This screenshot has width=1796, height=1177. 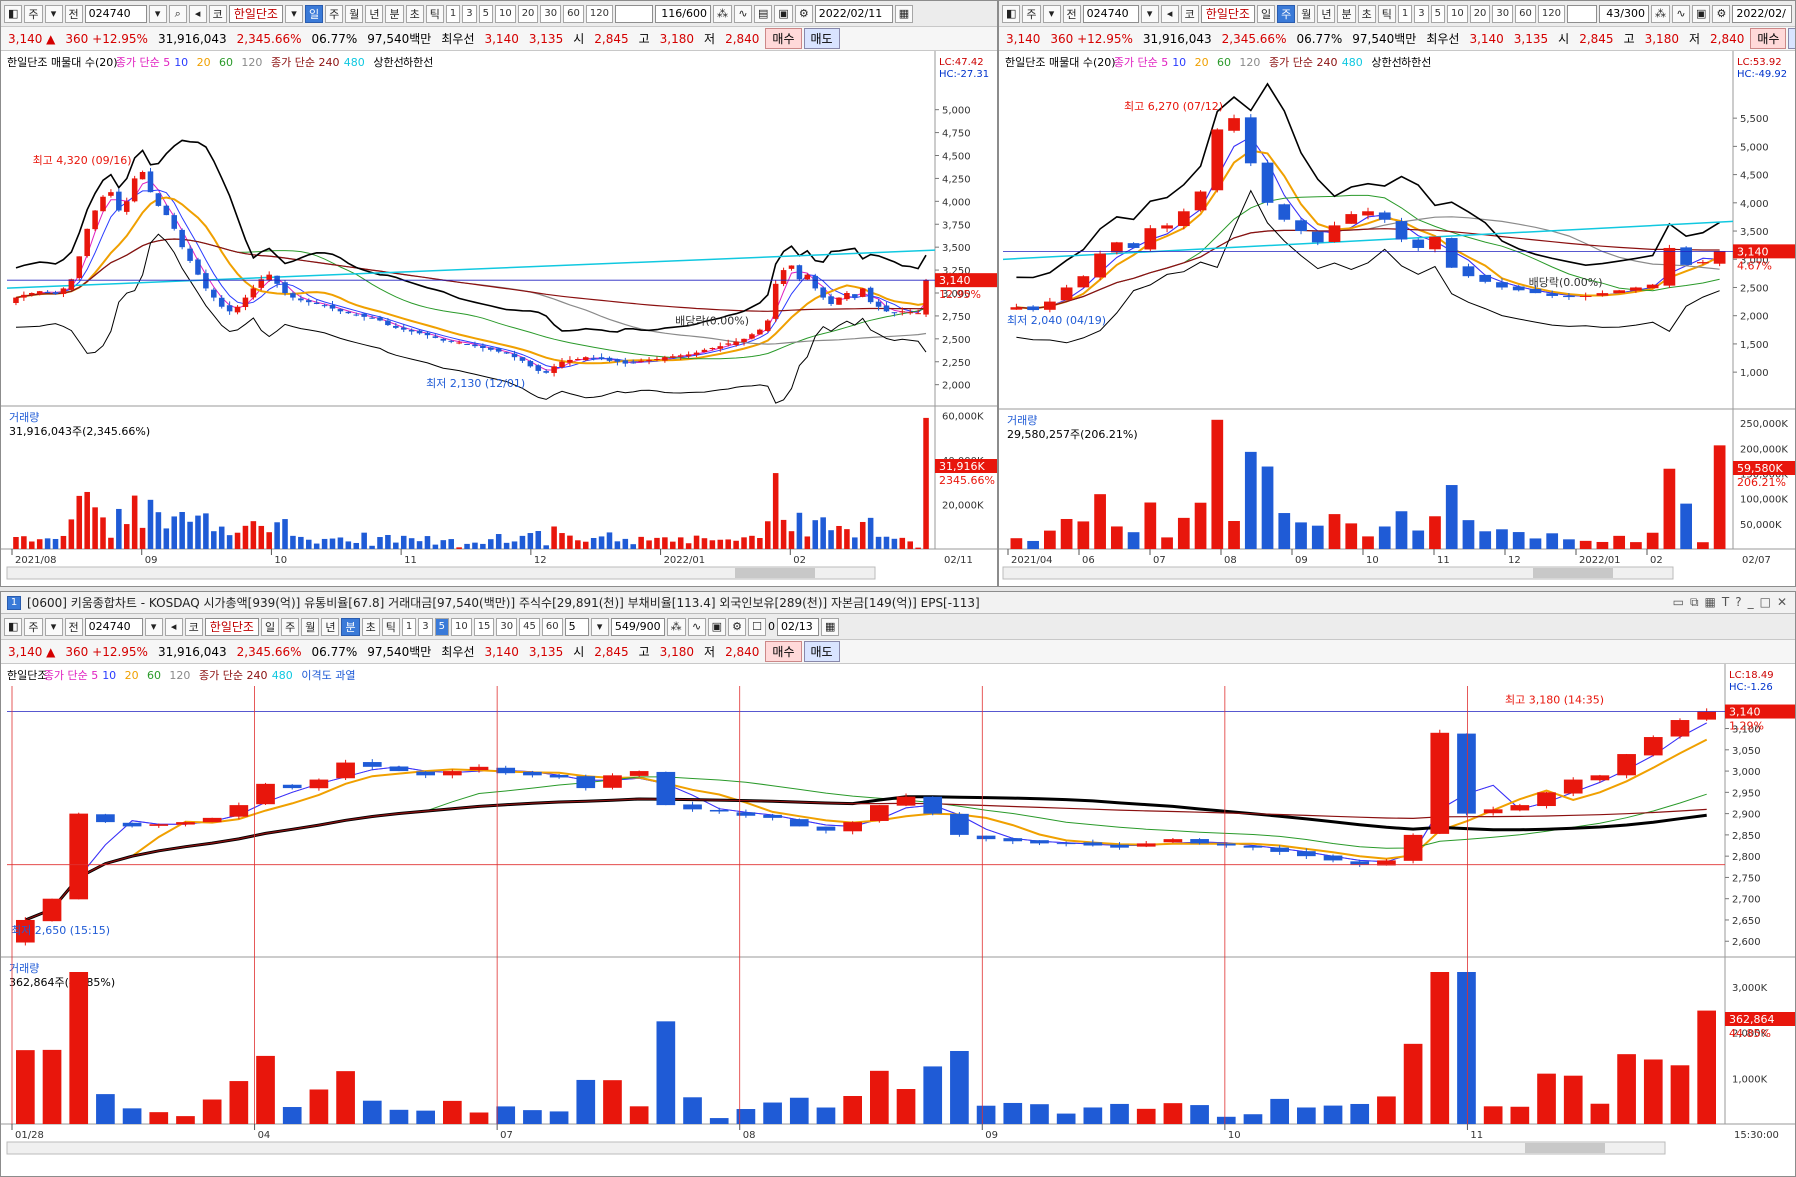 What do you see at coordinates (576, 626) in the screenshot?
I see `interval-input: 5` at bounding box center [576, 626].